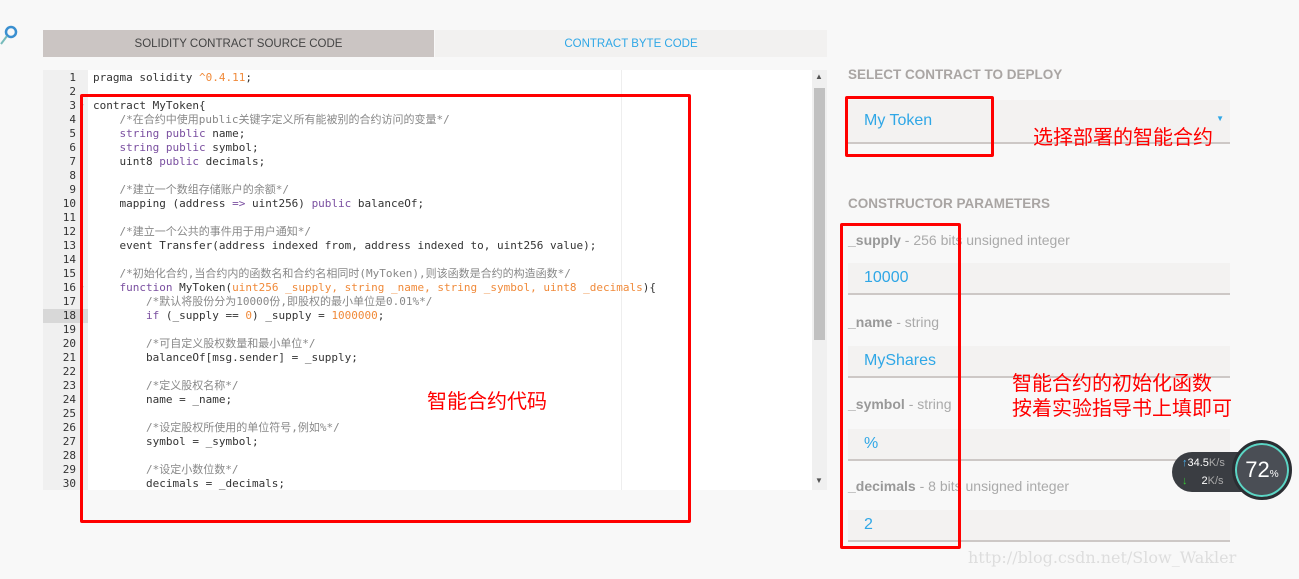  Describe the element at coordinates (238, 43) in the screenshot. I see `tab-solidity-source: SOLIDITY CONTRACT SOURCE CODE` at that location.